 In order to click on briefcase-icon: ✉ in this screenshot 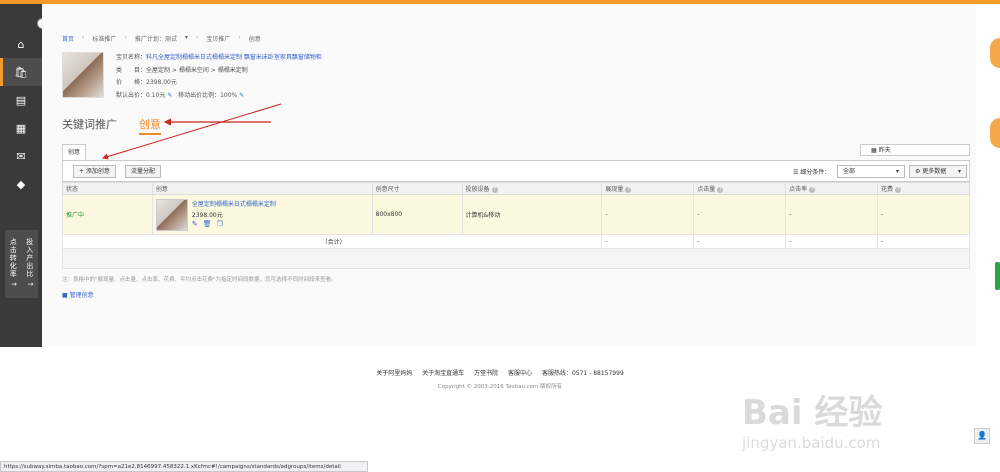, I will do `click(21, 156)`.